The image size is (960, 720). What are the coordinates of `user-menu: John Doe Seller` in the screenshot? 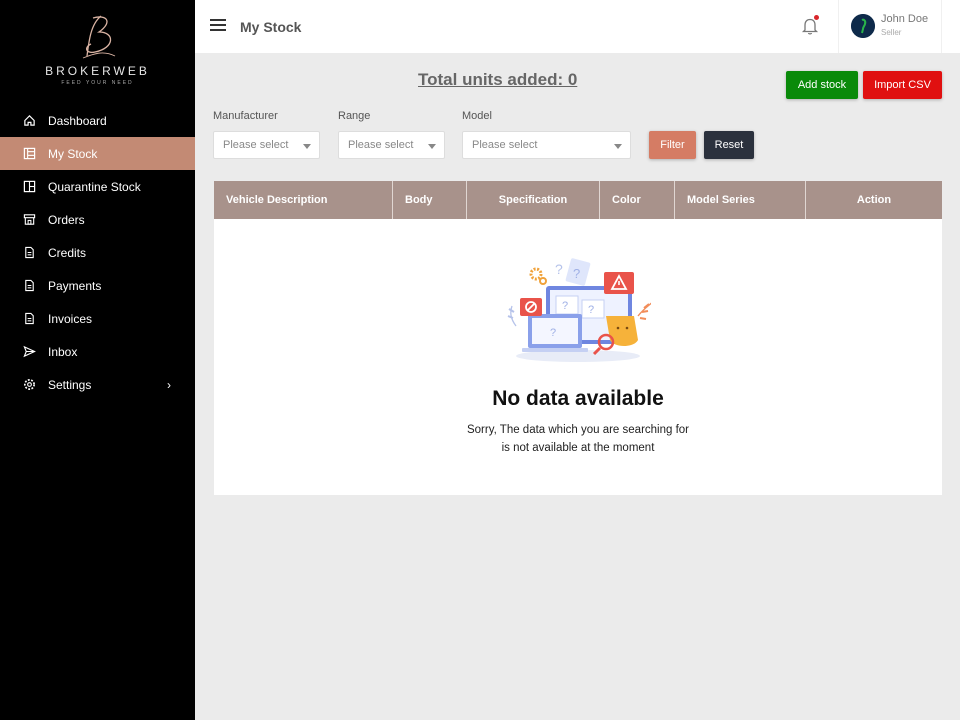 It's located at (890, 26).